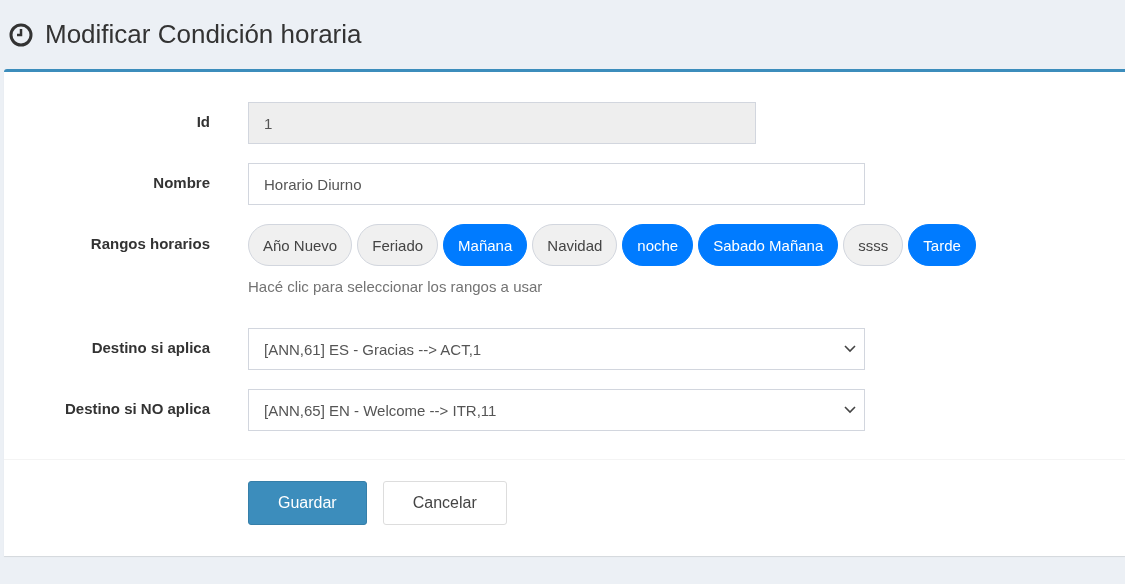 Image resolution: width=1125 pixels, height=584 pixels. I want to click on select-field: [ANN,65] EN - Welcome --> ITR,11, so click(556, 410).